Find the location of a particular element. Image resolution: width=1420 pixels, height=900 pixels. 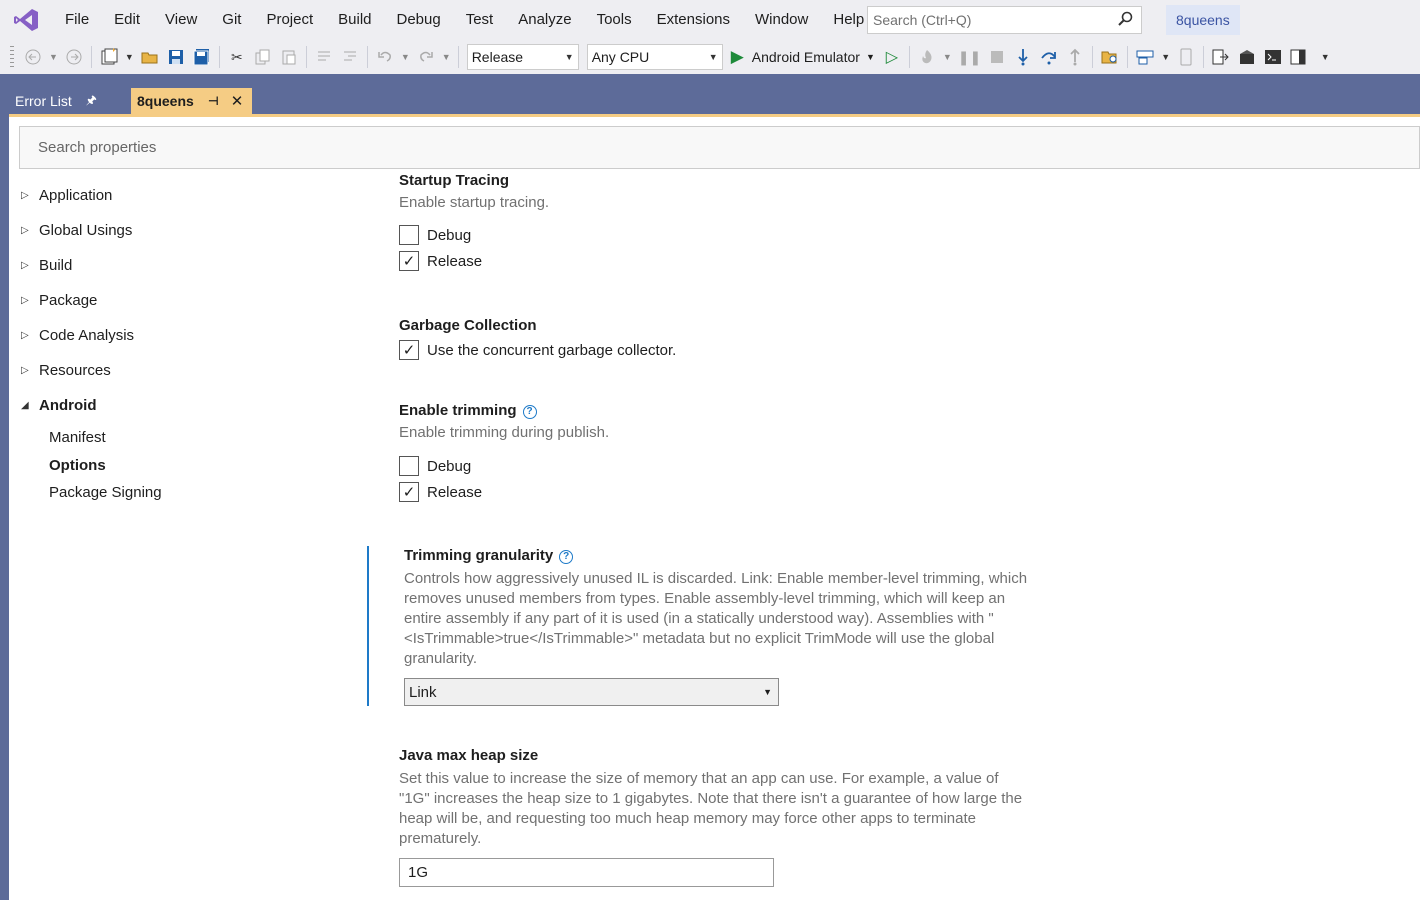

step-over-icon is located at coordinates (1049, 57).